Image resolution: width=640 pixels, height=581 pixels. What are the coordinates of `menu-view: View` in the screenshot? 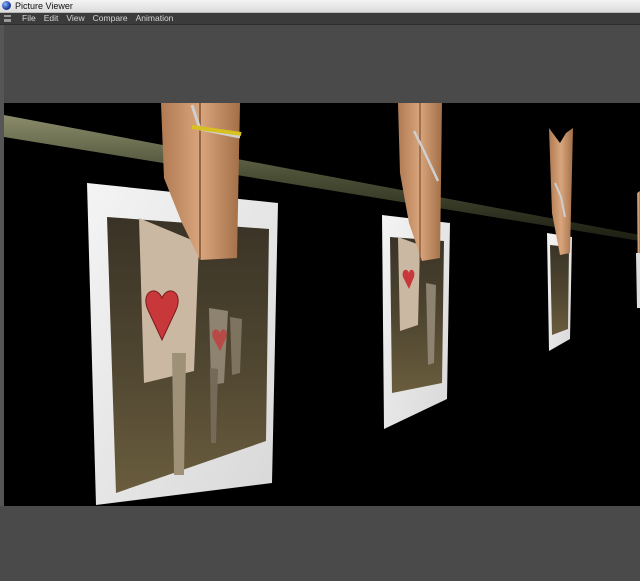 It's located at (75, 18).